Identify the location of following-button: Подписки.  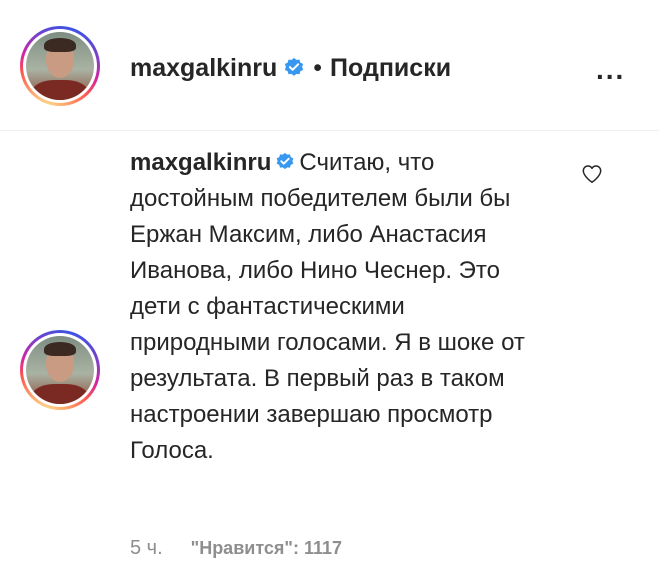
(390, 68).